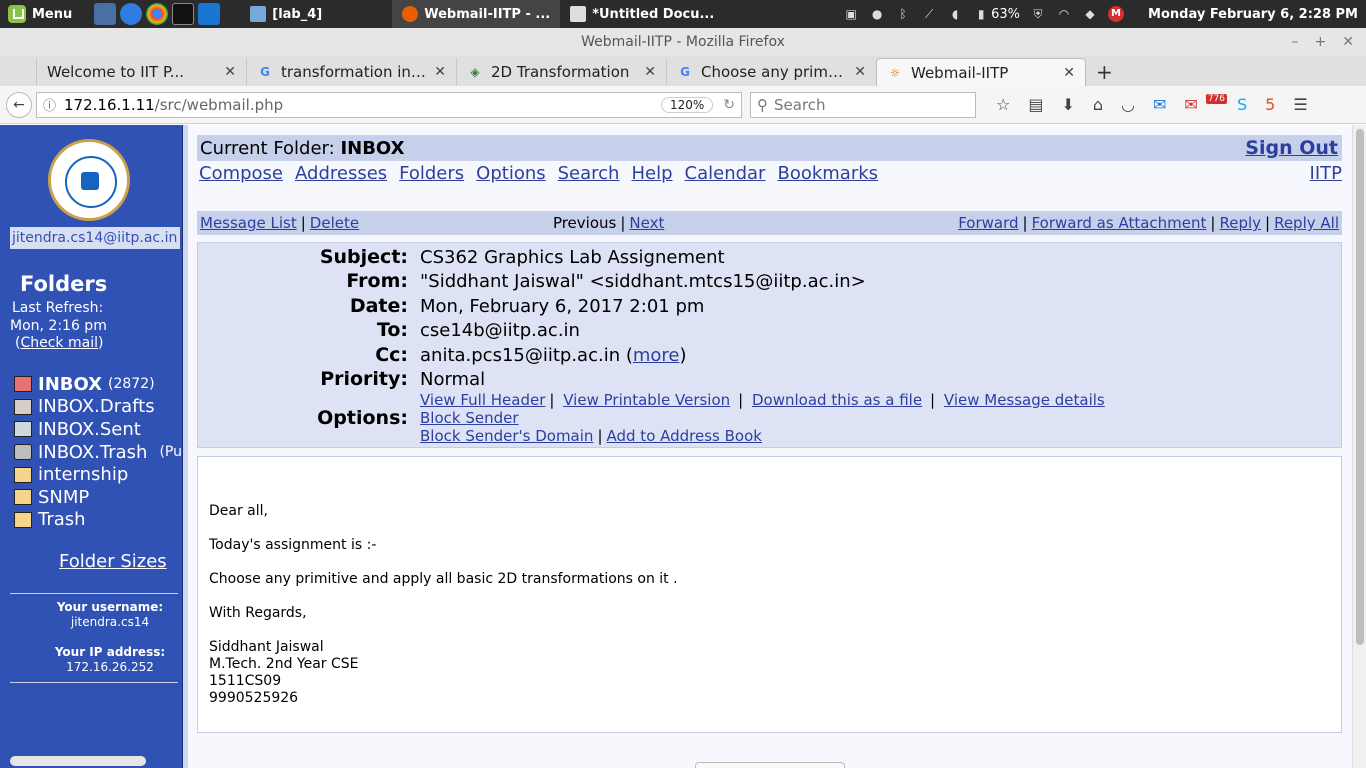 The image size is (1366, 768). I want to click on tab-welcome-iitp: Welcome to IIT P... ✕, so click(141, 72).